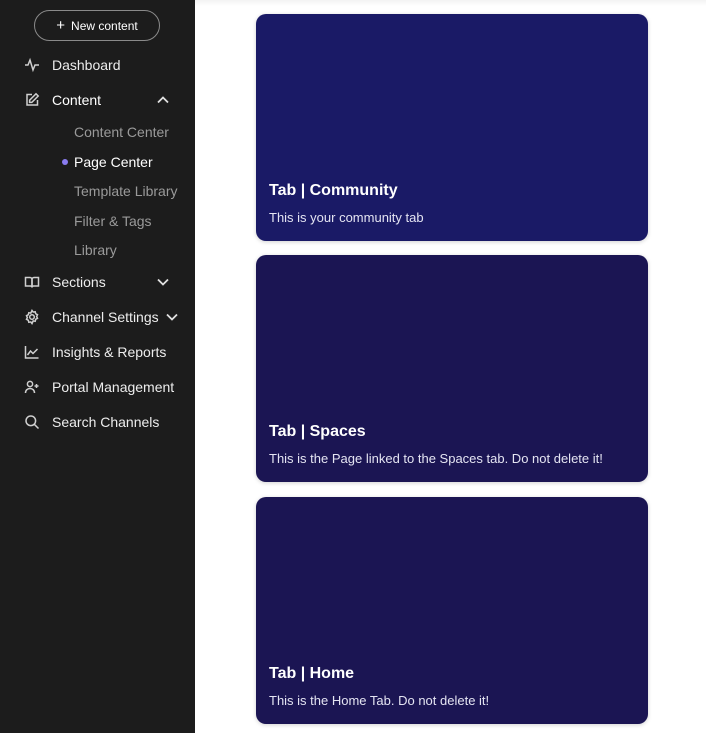  I want to click on nav-sections-label: Sections, so click(79, 282).